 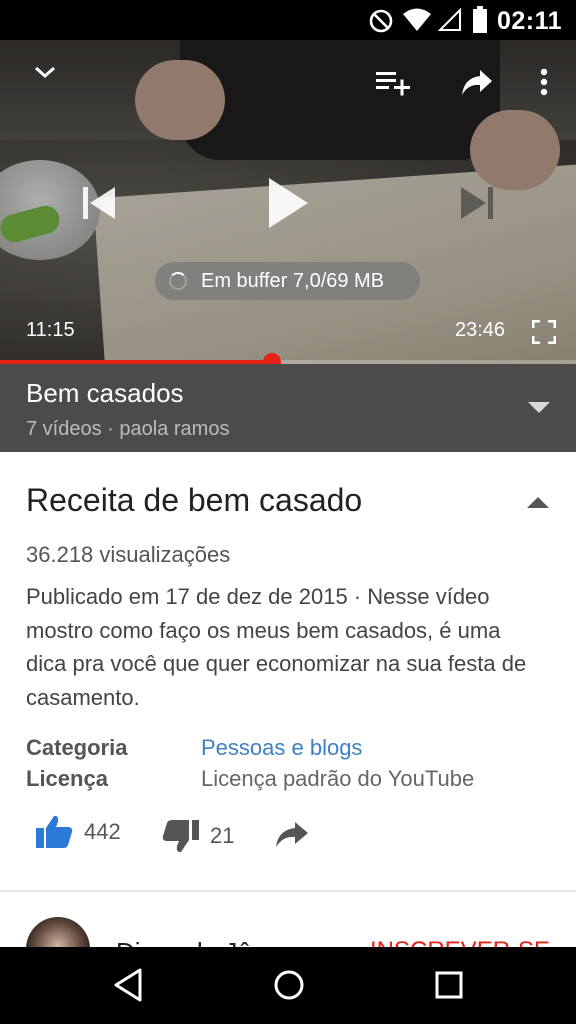 I want to click on action-bar: 442 21, so click(x=288, y=839).